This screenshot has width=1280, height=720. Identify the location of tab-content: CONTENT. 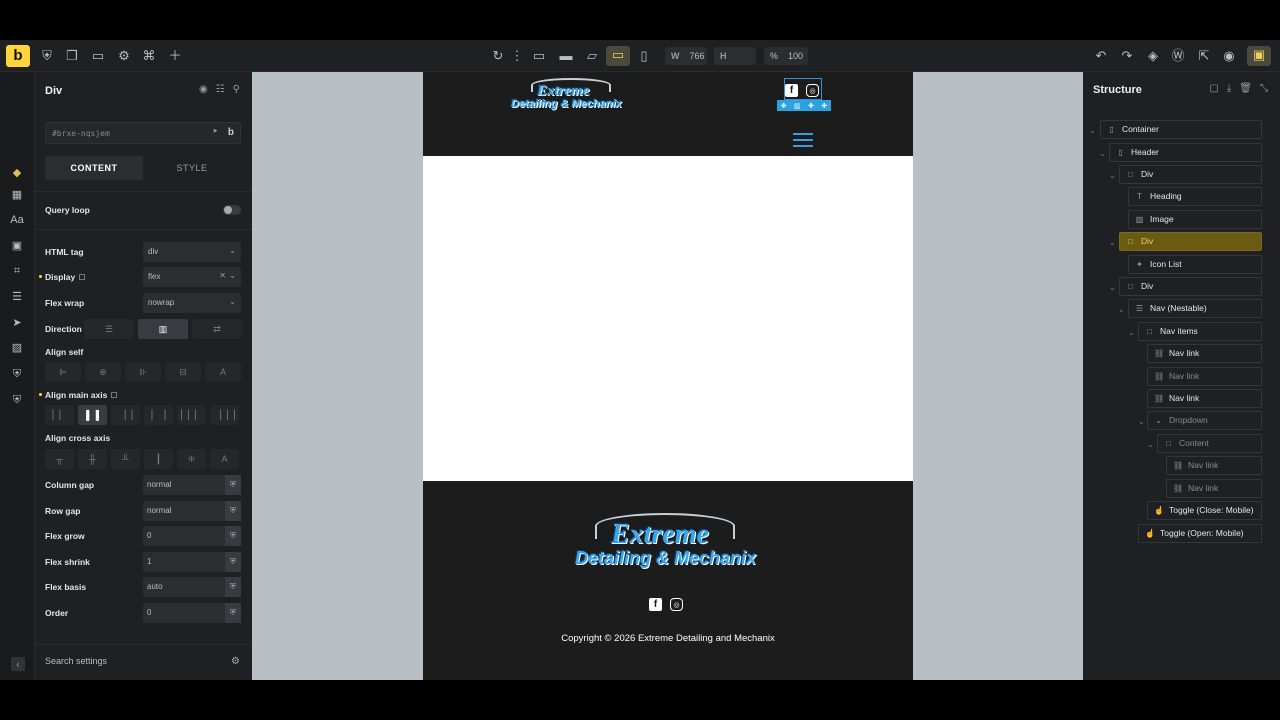
(94, 168).